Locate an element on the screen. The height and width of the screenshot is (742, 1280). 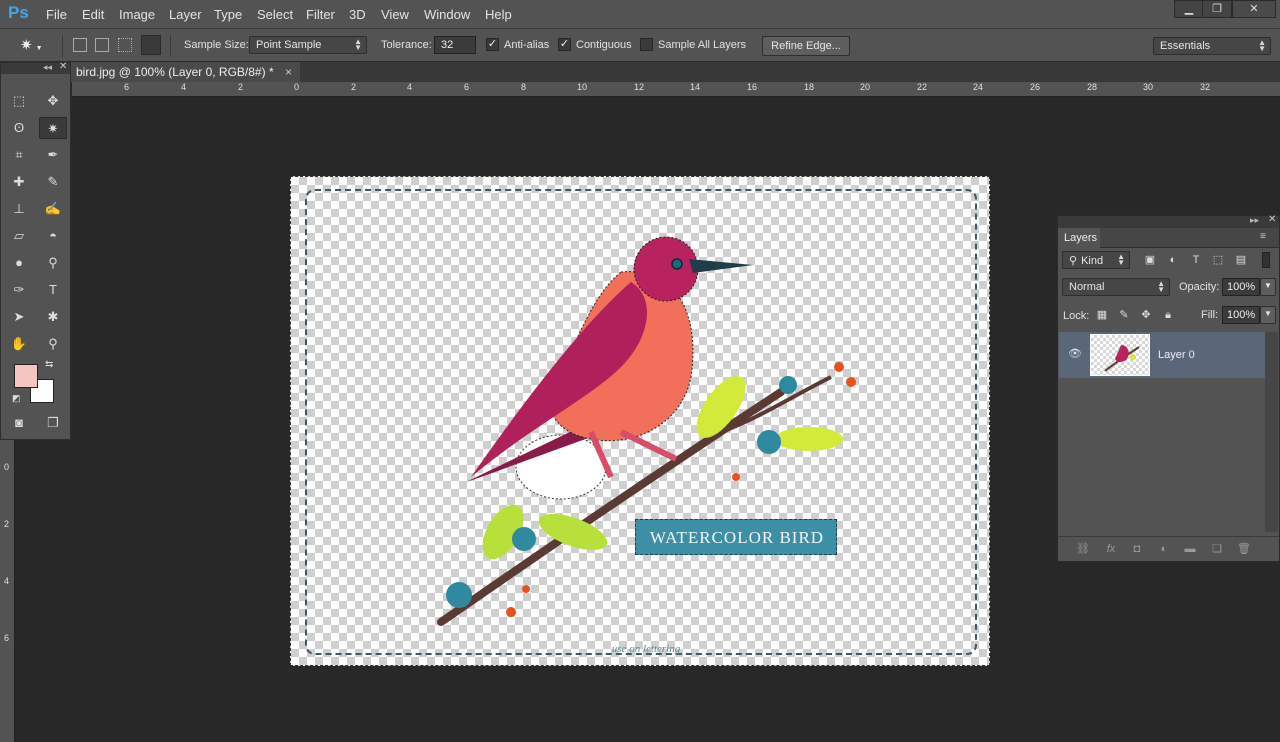
tab-layers: Layers is located at coordinates (1079, 238).